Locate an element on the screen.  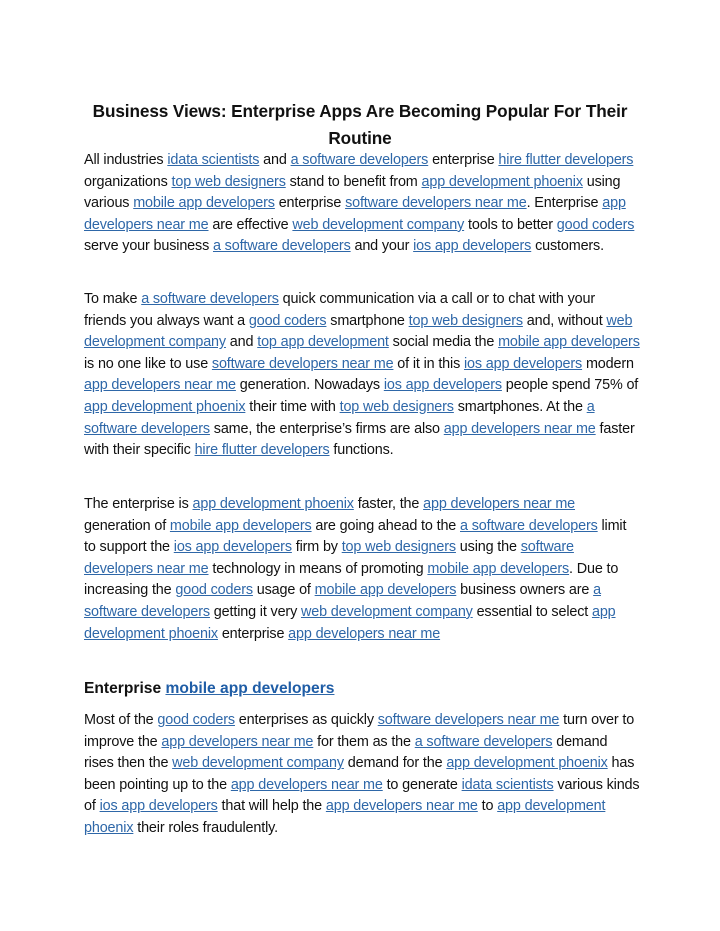
body-text-run: stand to benefit from is located at coordinates (353, 181).